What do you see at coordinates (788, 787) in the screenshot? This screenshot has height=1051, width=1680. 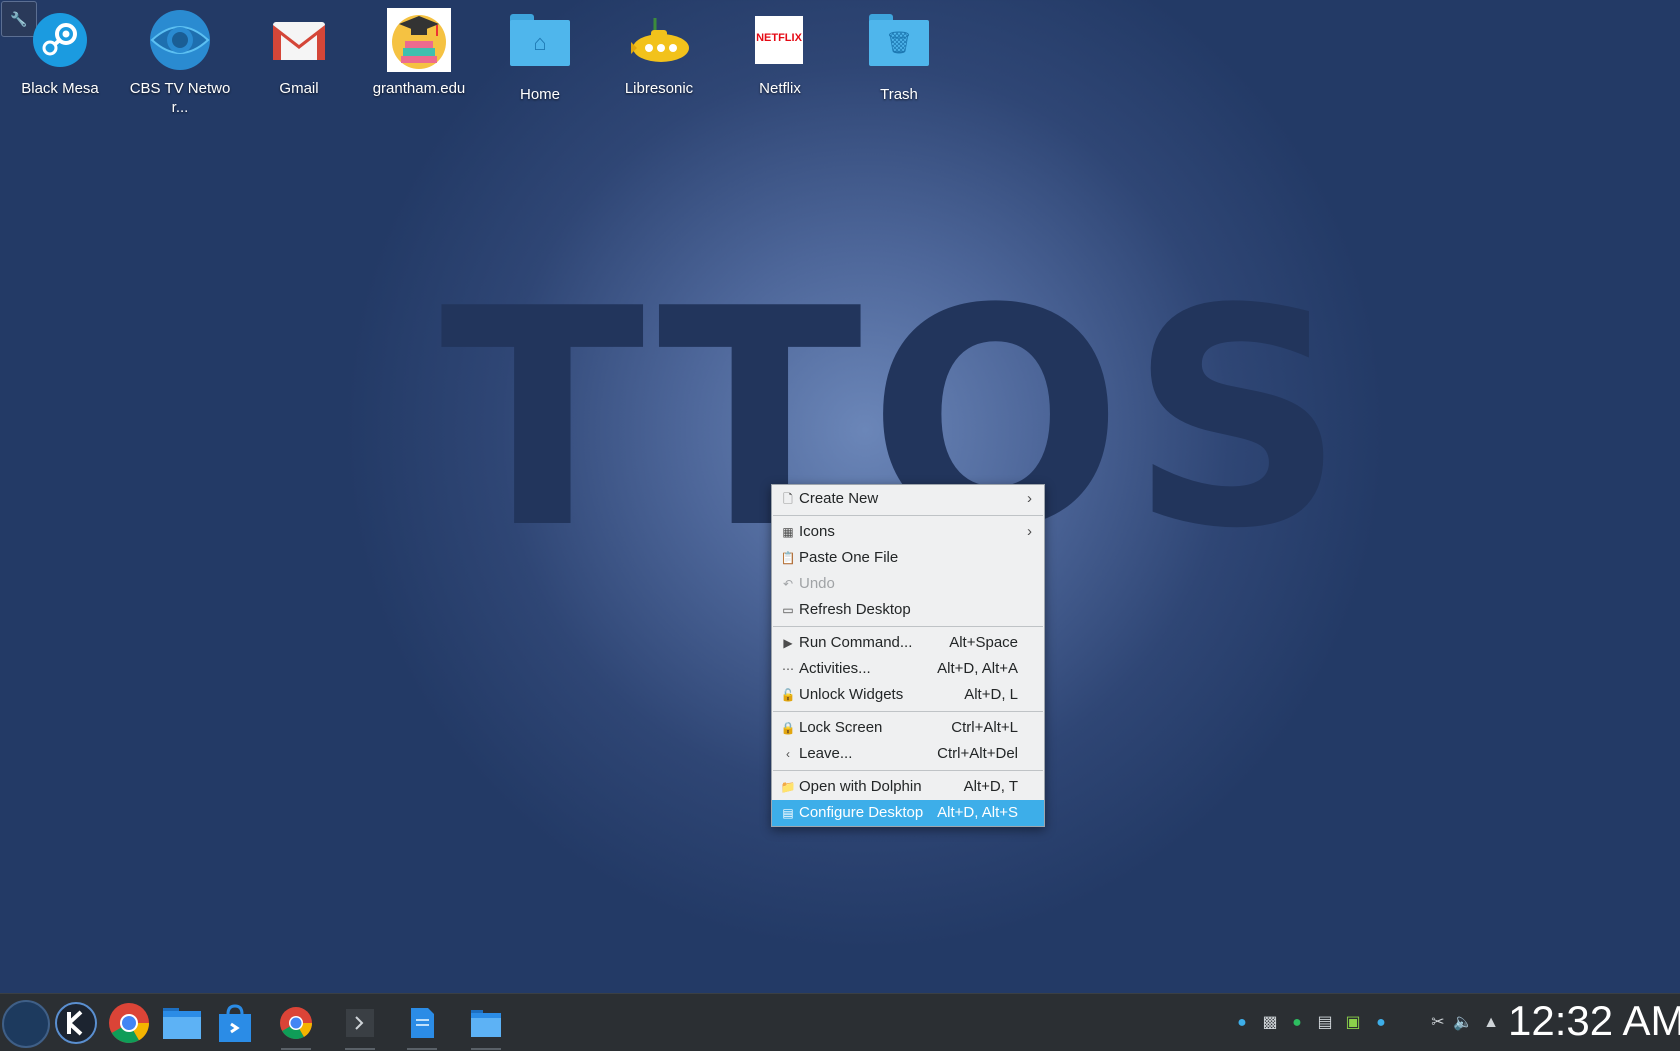 I see `dolphin-folder-icon: 📁` at bounding box center [788, 787].